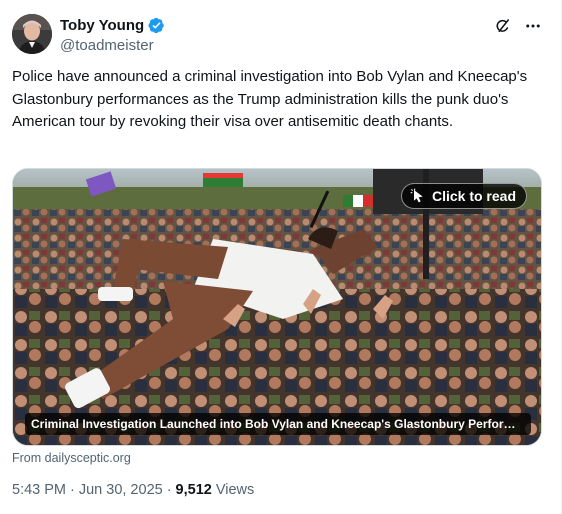 This screenshot has width=562, height=514. Describe the element at coordinates (418, 196) in the screenshot. I see `cursor-click-icon` at that location.